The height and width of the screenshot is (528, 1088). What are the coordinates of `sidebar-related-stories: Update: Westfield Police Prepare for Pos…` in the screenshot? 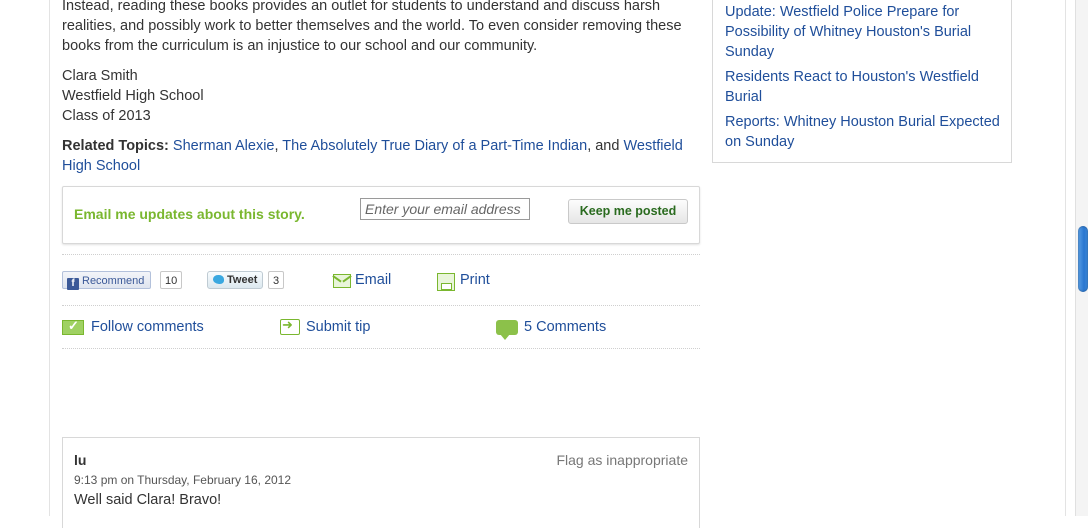 It's located at (862, 81).